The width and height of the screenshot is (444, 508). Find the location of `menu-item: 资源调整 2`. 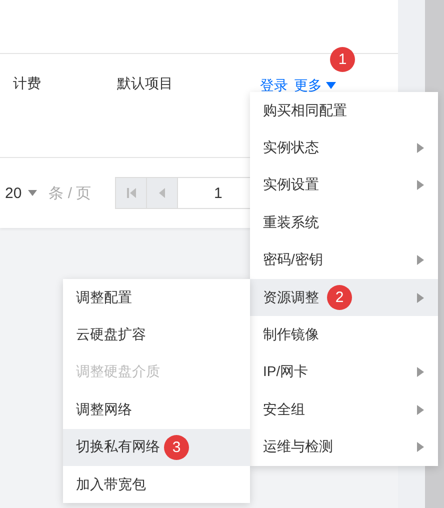

menu-item: 资源调整 2 is located at coordinates (344, 297).